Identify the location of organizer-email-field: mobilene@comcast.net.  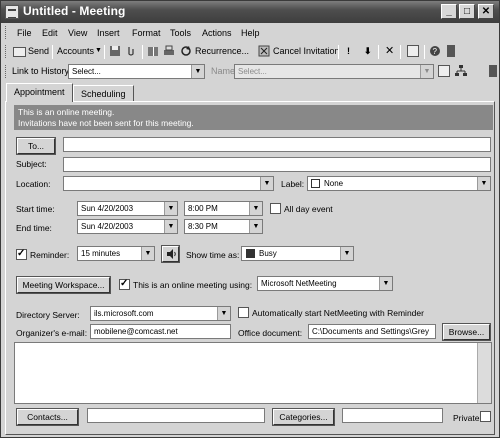
(160, 331).